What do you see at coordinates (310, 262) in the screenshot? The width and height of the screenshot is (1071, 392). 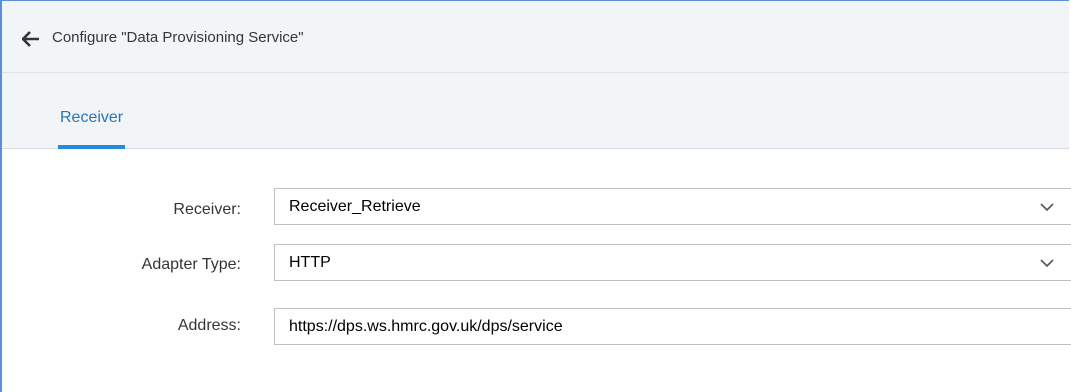 I see `adapter-type-select-value: HTTP` at bounding box center [310, 262].